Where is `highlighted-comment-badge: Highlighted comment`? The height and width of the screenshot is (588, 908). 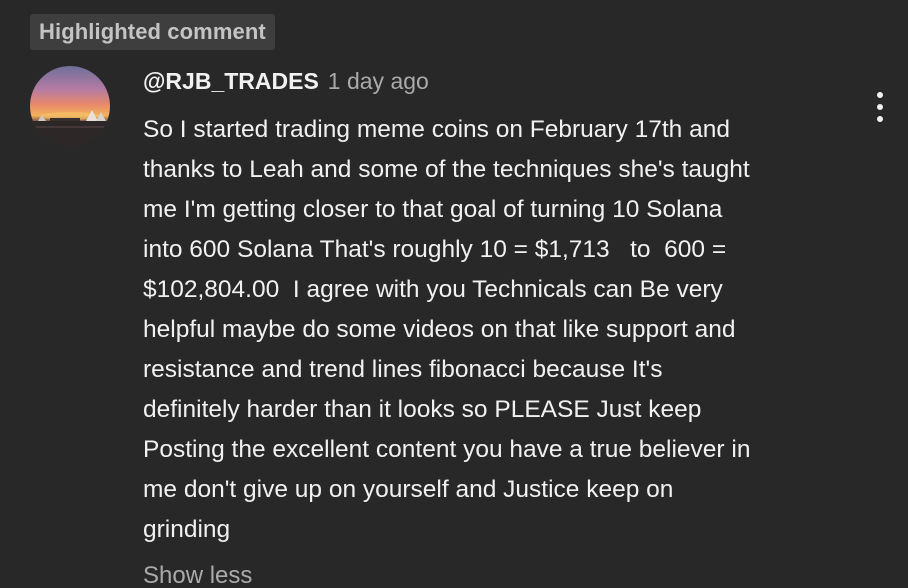 highlighted-comment-badge: Highlighted comment is located at coordinates (152, 32).